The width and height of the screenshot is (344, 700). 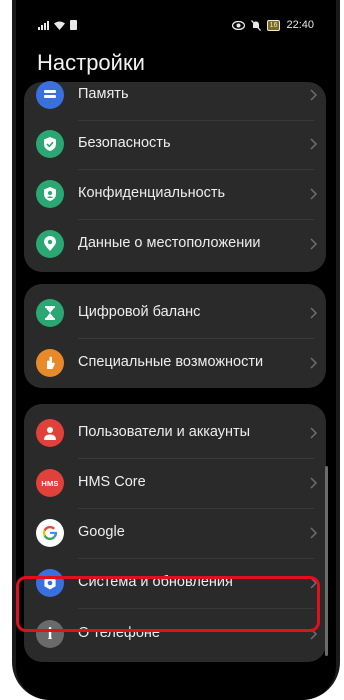 What do you see at coordinates (175, 533) in the screenshot?
I see `list-item-google: Google` at bounding box center [175, 533].